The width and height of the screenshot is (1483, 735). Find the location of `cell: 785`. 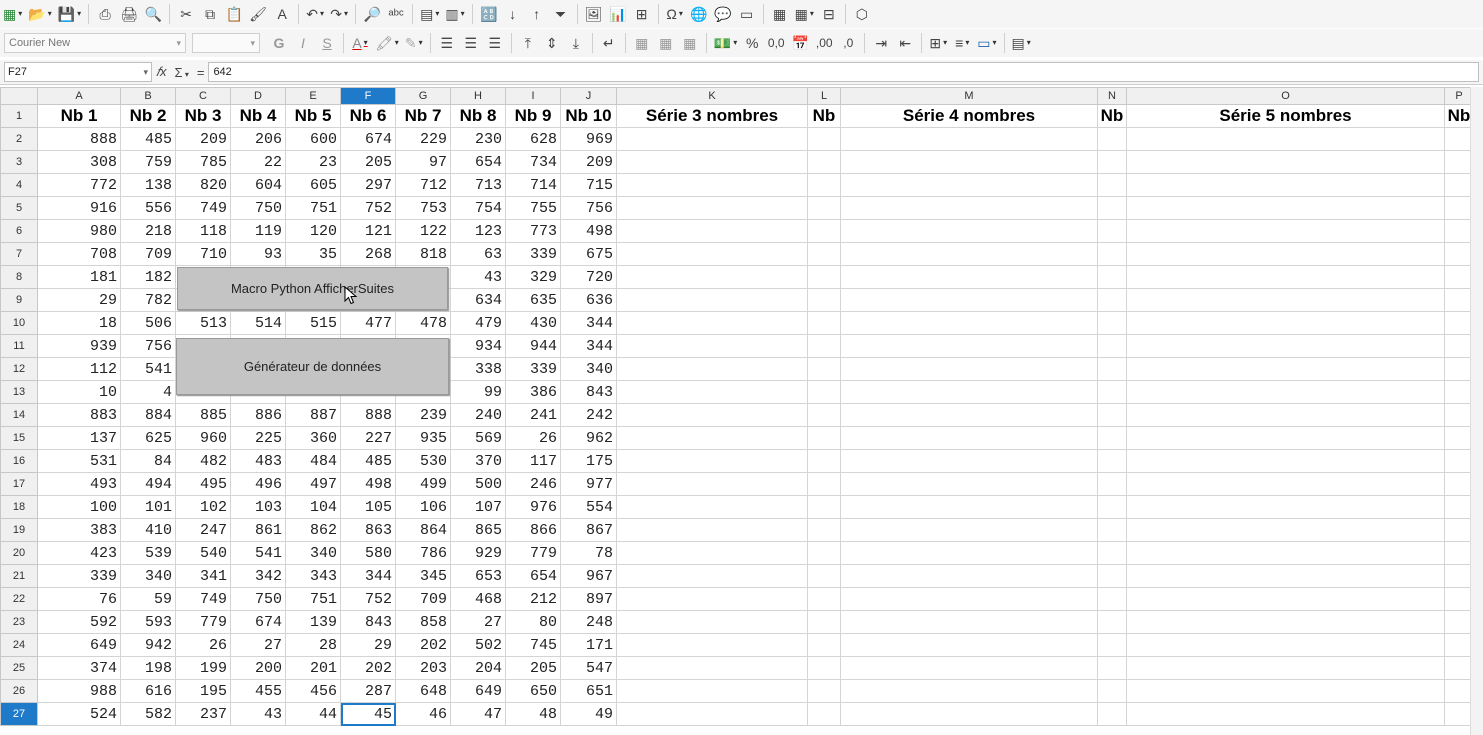

cell: 785 is located at coordinates (203, 162).